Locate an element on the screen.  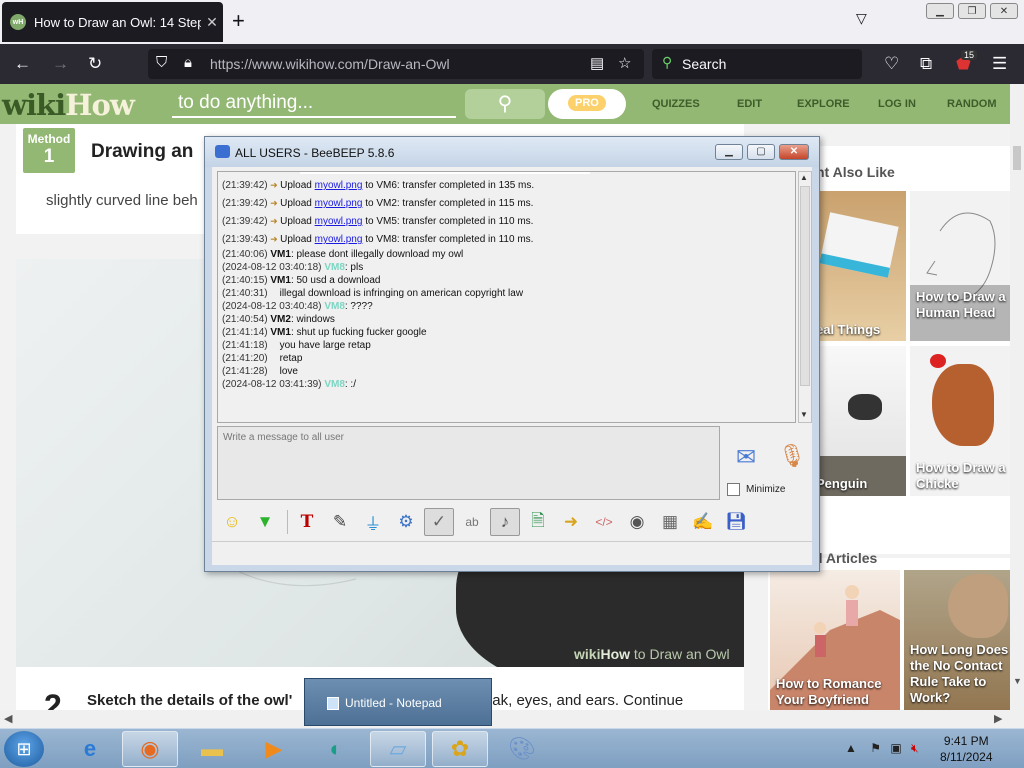
scrollbar-thumb is located at coordinates (1017, 158).